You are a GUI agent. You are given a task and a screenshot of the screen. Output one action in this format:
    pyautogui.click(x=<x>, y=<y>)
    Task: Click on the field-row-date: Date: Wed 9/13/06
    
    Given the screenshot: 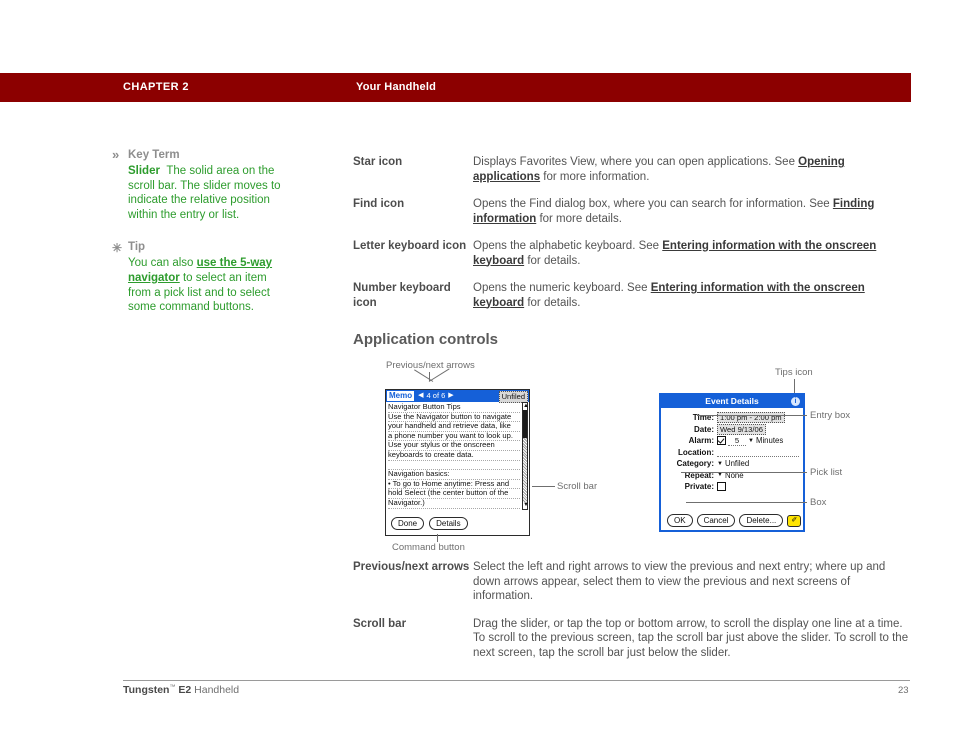 What is the action you would take?
    pyautogui.click(x=732, y=429)
    